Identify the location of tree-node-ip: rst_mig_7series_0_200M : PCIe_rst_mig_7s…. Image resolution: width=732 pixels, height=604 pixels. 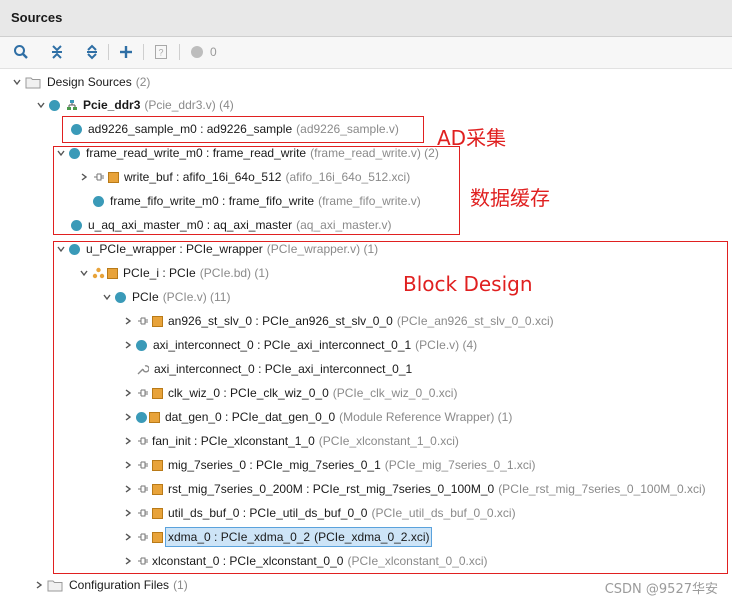
(414, 489).